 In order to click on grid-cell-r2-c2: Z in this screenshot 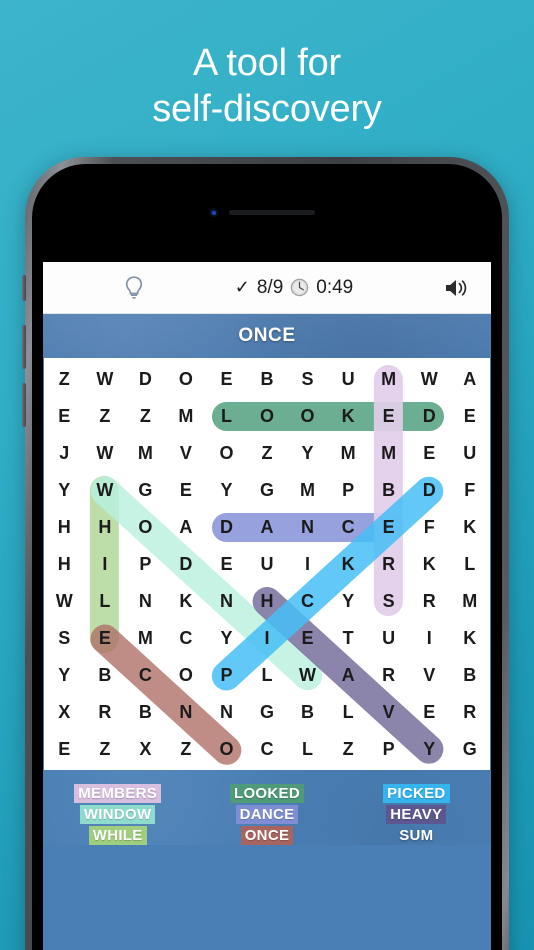, I will do `click(105, 416)`.